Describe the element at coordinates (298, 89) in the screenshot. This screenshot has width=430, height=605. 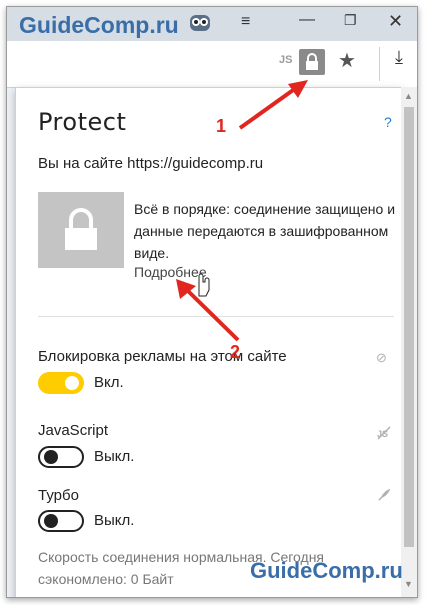
I see `arrow-1-head` at that location.